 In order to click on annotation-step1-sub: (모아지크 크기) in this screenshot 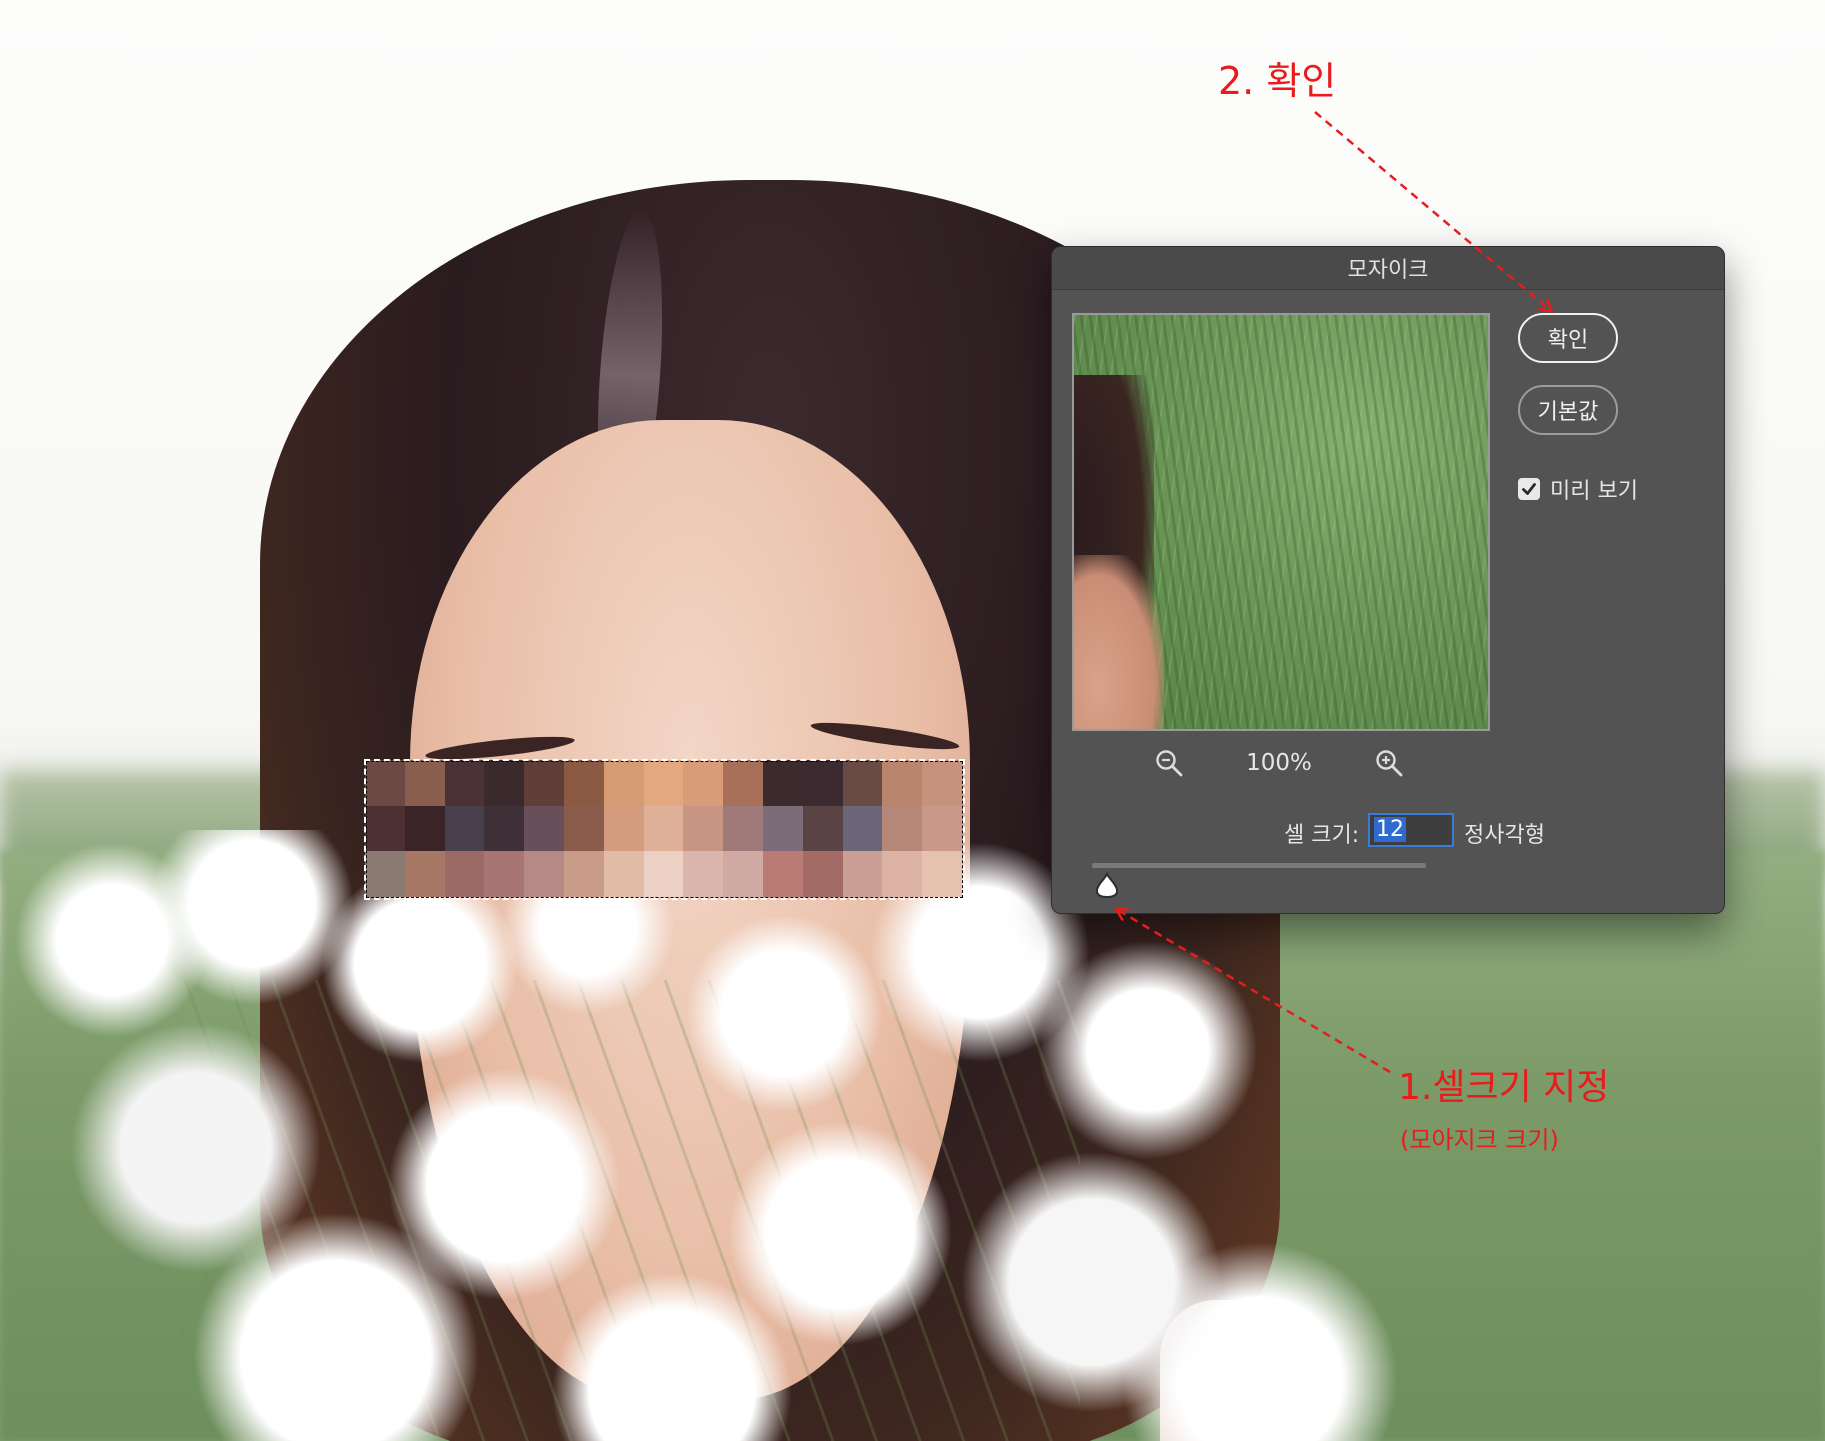, I will do `click(1479, 1140)`.